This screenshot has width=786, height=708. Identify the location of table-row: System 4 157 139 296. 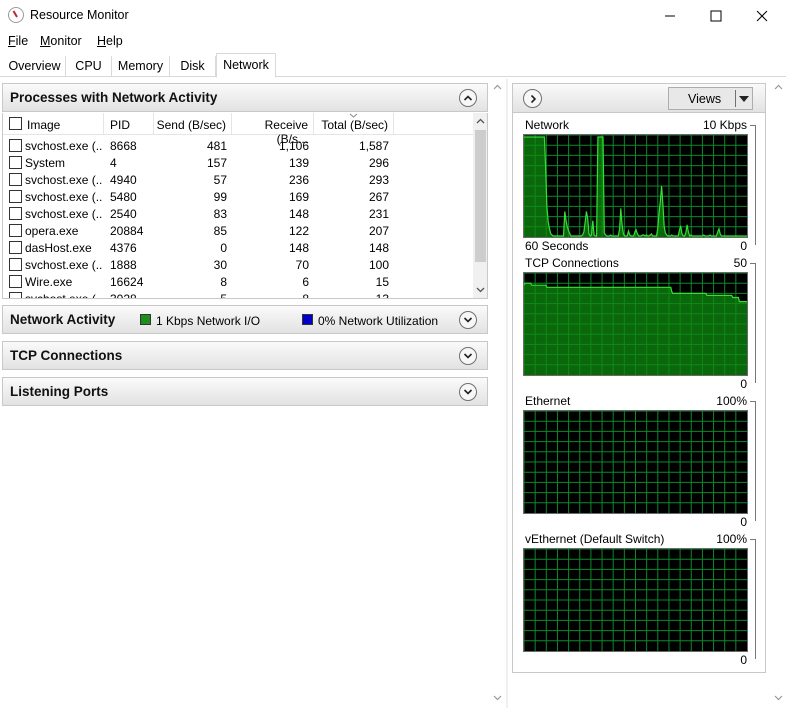
(238, 162).